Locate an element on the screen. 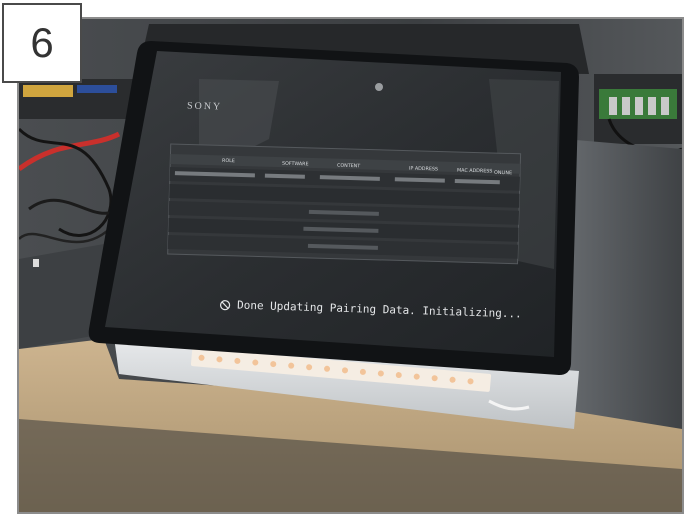 The image size is (692, 521). pairing-table is located at coordinates (344, 204).